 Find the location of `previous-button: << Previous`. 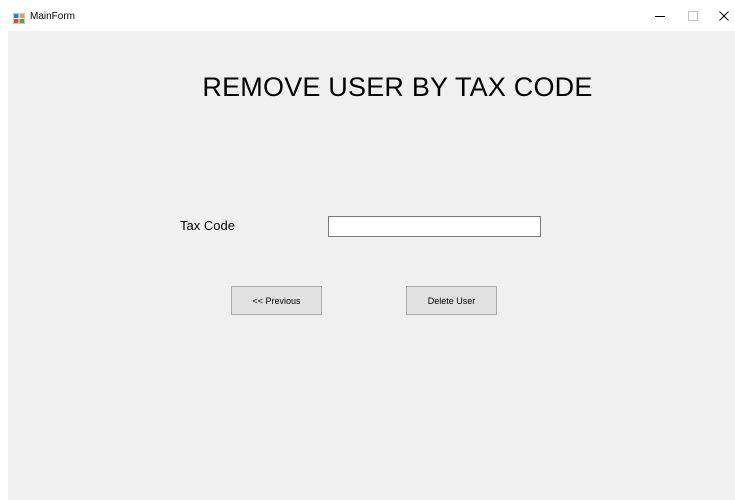

previous-button: << Previous is located at coordinates (276, 300).